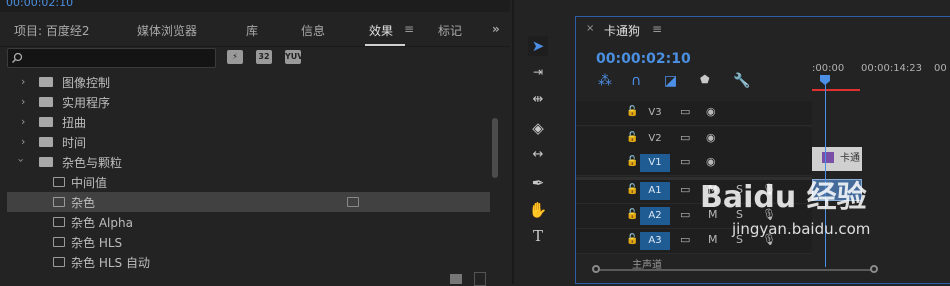 Image resolution: width=950 pixels, height=286 pixels. What do you see at coordinates (450, 30) in the screenshot?
I see `tab-markers: 标记` at bounding box center [450, 30].